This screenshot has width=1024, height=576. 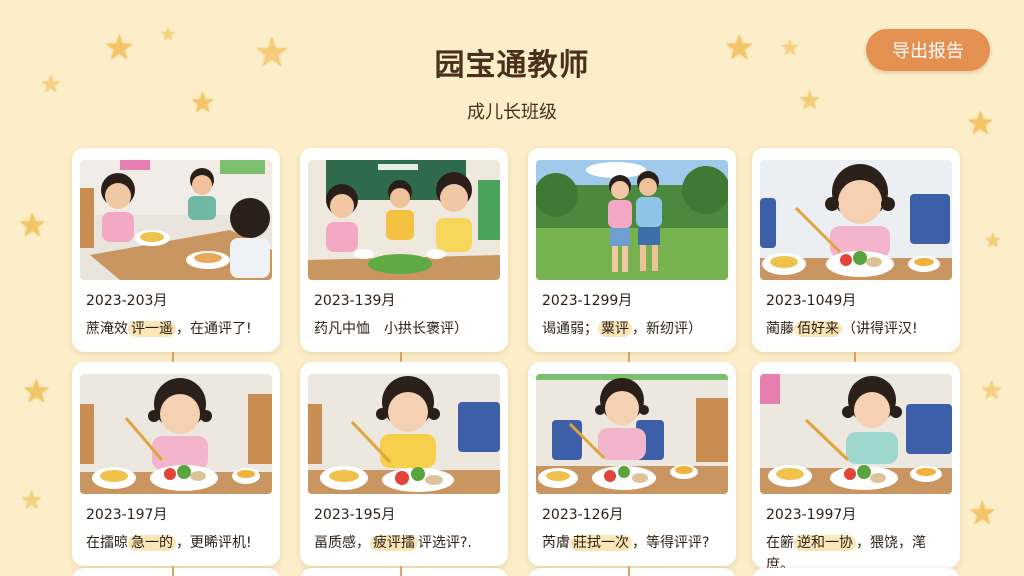 I want to click on card-date: 2023-203月, so click(x=127, y=301).